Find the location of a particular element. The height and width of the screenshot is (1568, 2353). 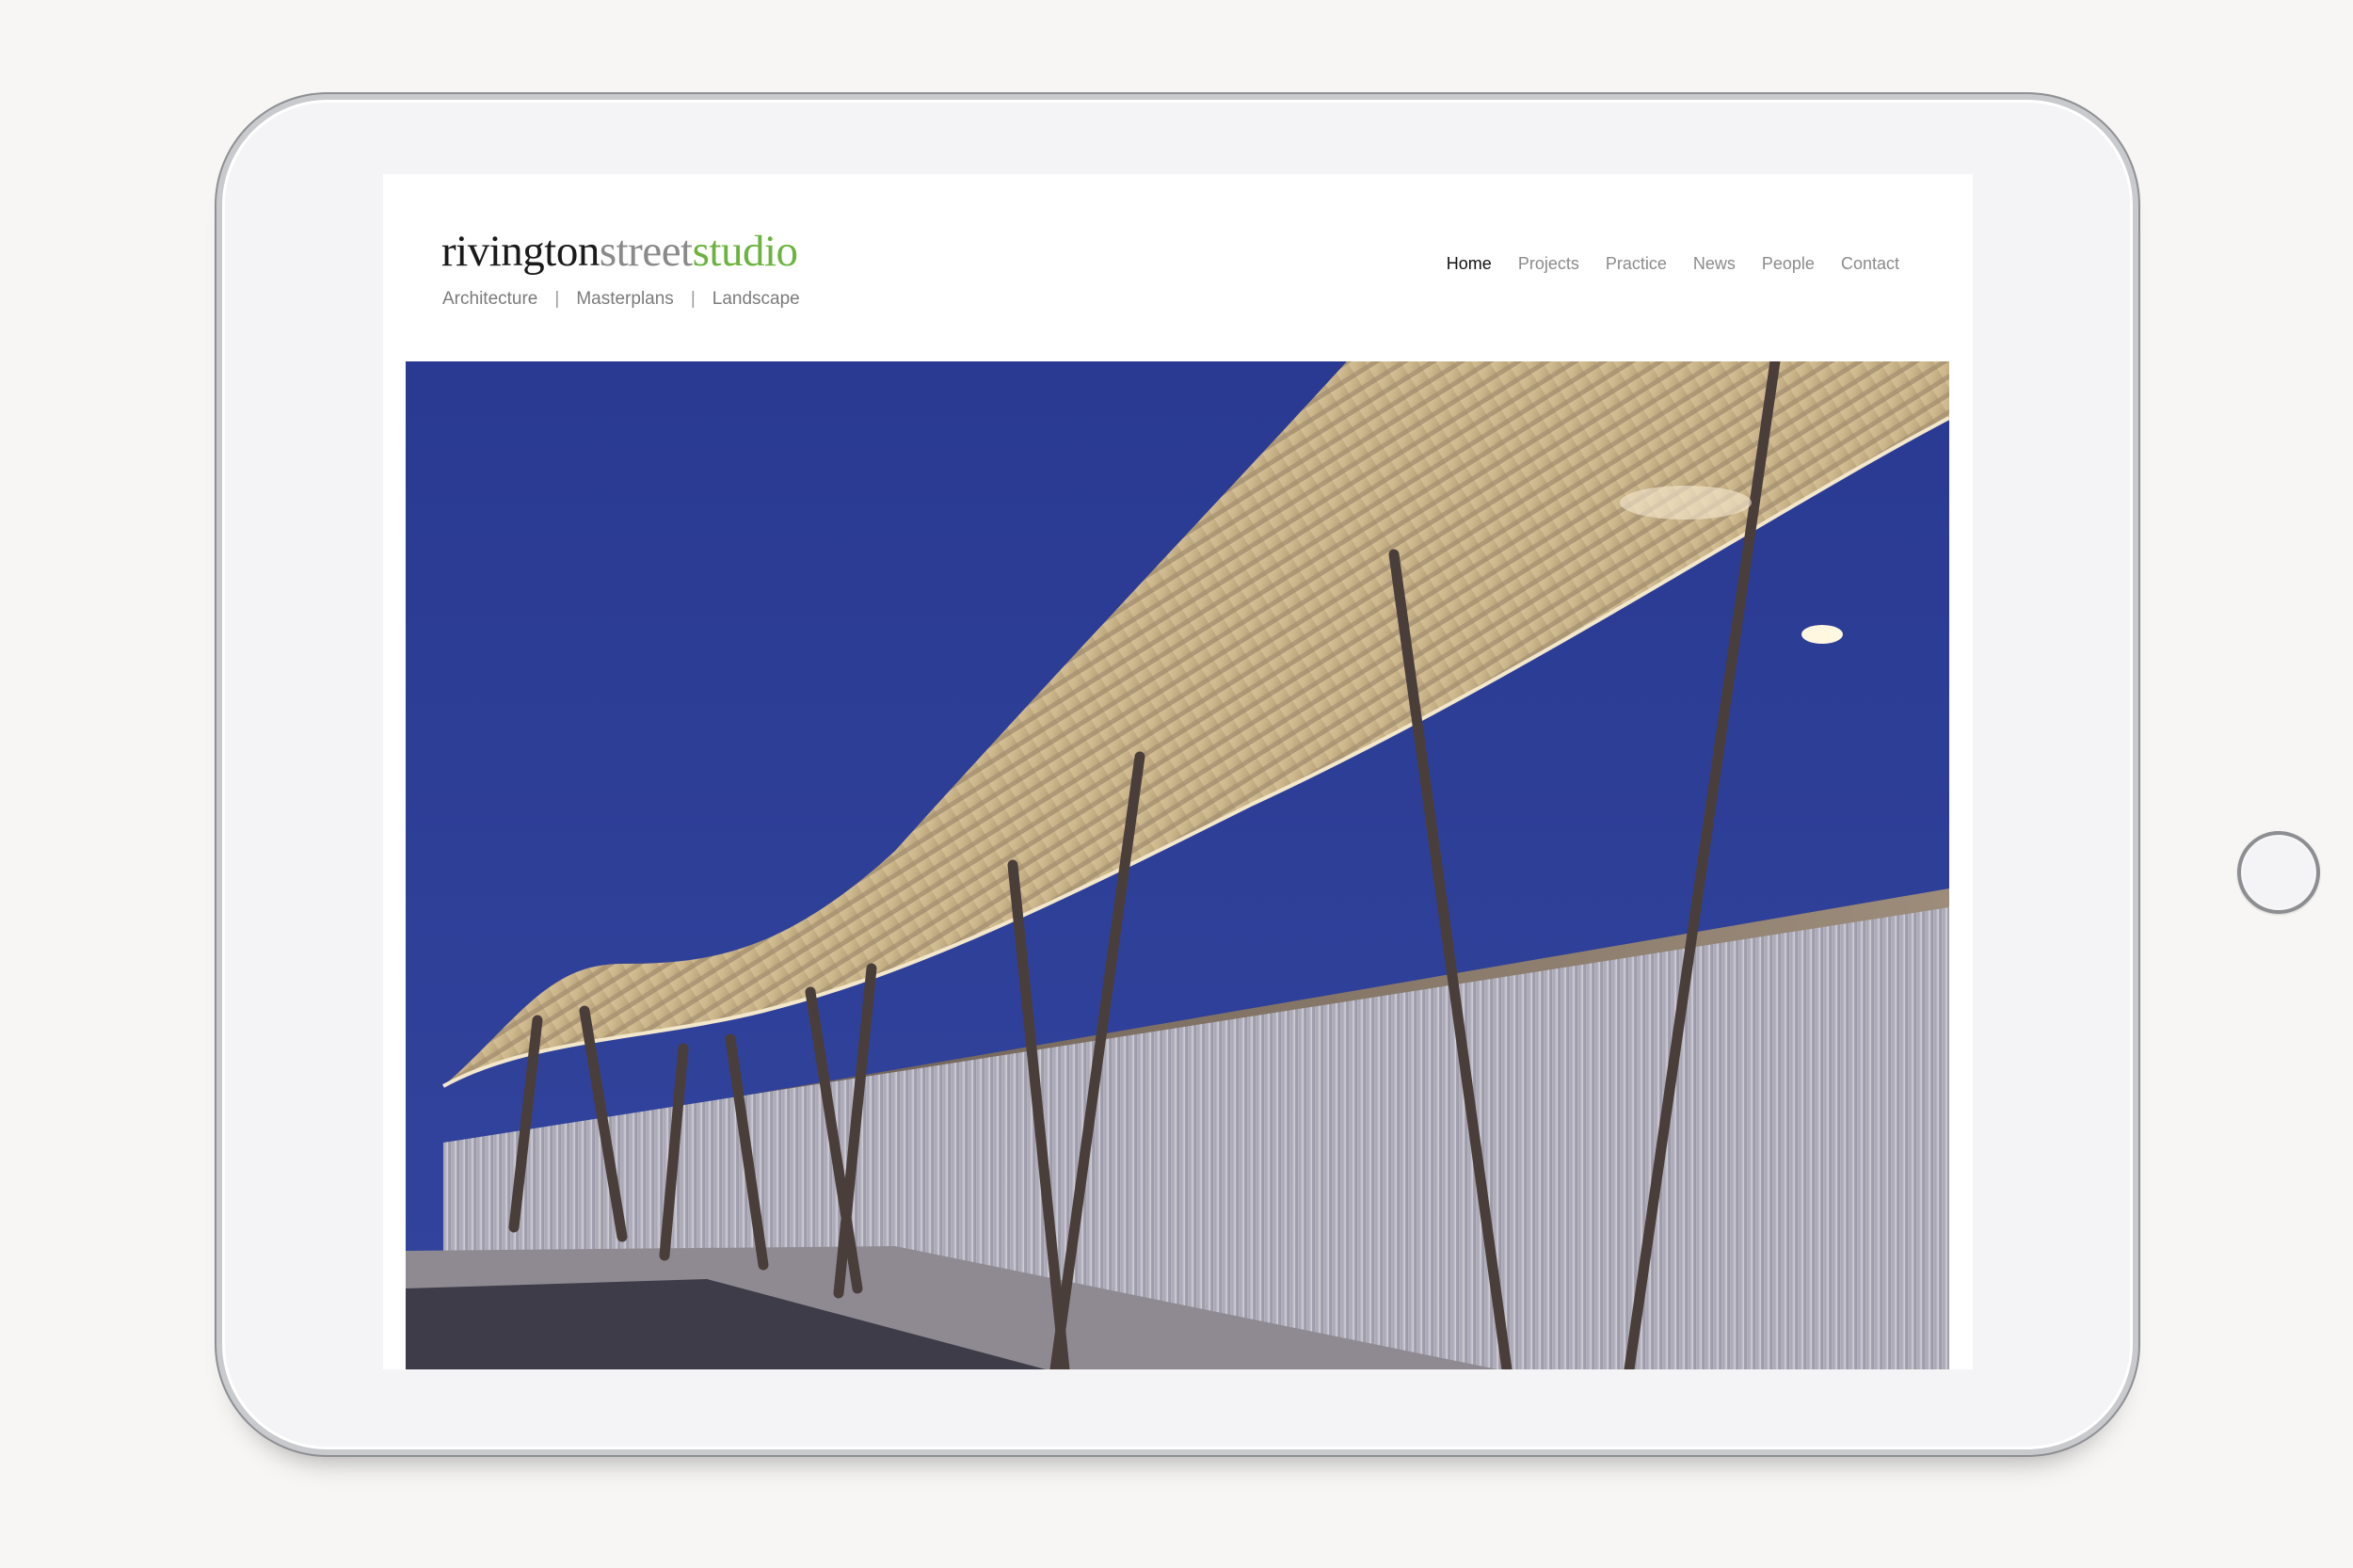

home-button-icon is located at coordinates (2279, 872).